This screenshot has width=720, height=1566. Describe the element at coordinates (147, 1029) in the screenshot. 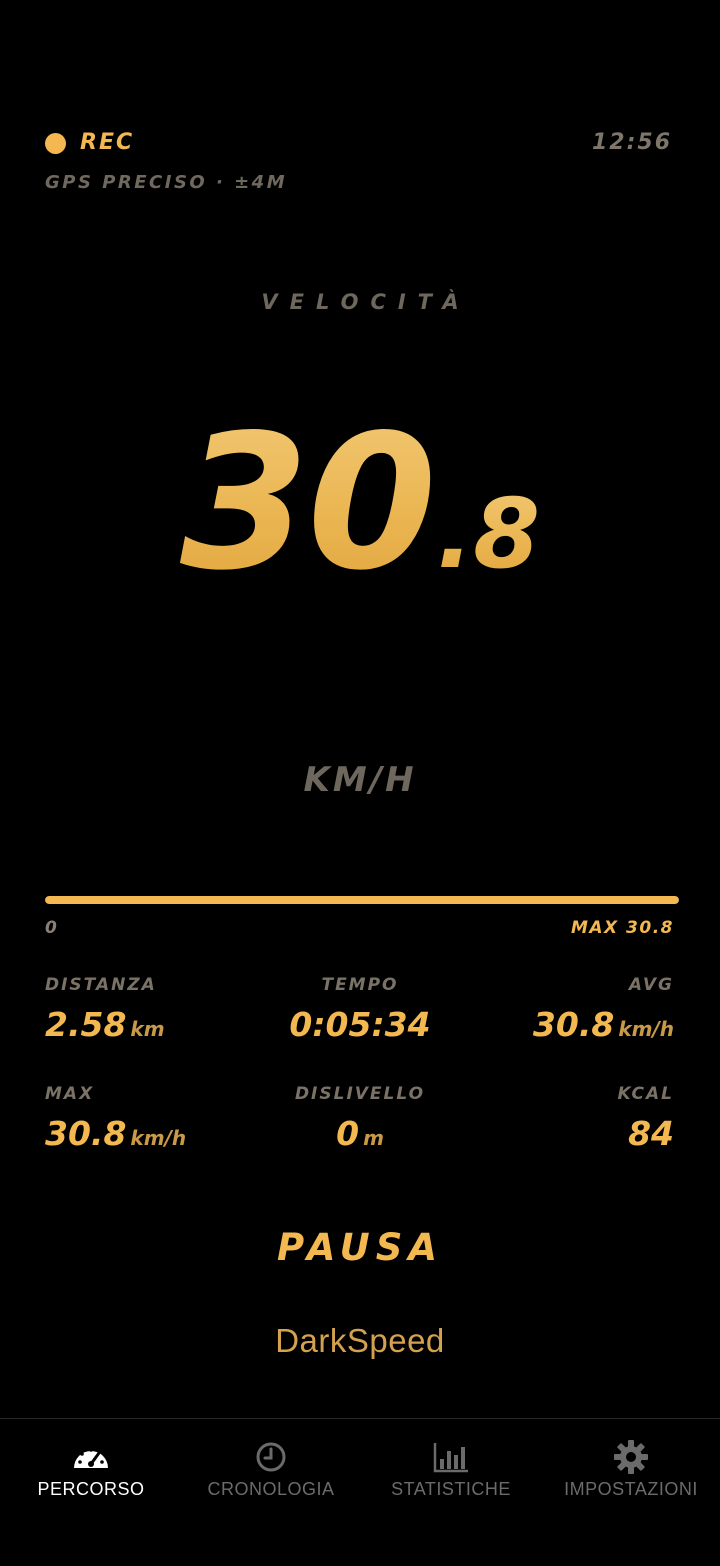

I see `distance-unit: km` at that location.